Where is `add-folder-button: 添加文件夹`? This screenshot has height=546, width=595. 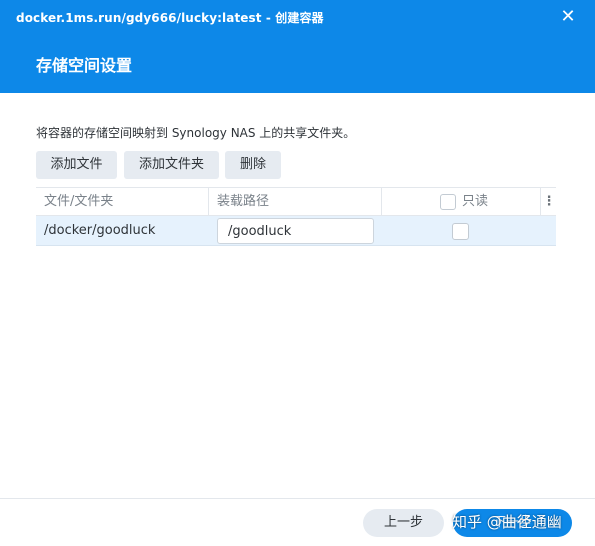
add-folder-button: 添加文件夹 is located at coordinates (171, 165).